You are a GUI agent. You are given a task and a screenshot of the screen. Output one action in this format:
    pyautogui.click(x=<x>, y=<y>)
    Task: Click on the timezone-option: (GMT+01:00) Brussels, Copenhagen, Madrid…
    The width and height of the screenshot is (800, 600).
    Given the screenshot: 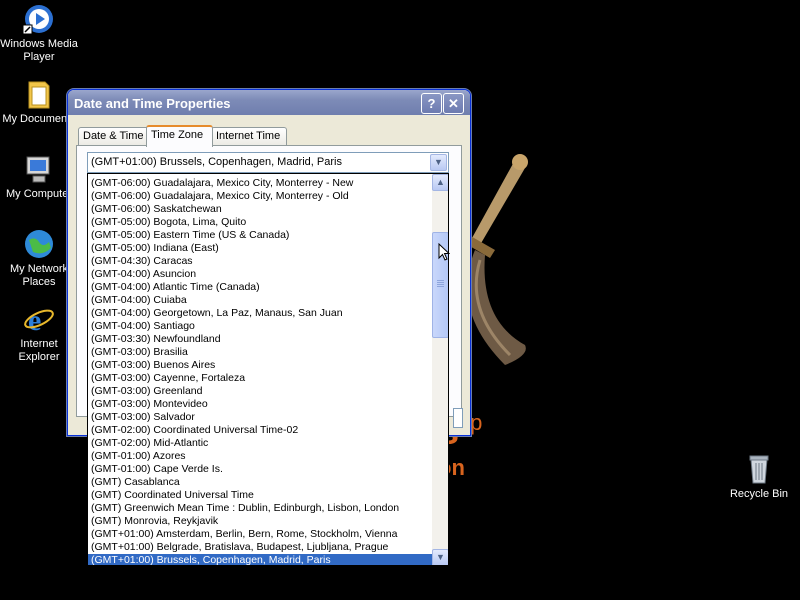 What is the action you would take?
    pyautogui.click(x=262, y=559)
    